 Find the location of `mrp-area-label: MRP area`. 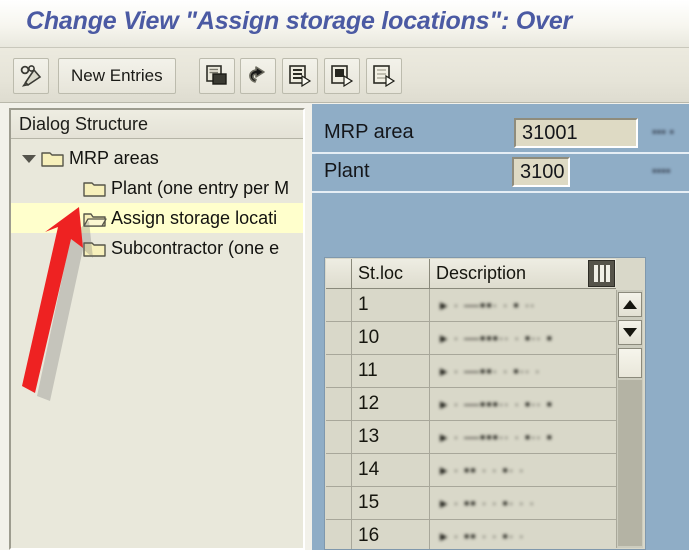

mrp-area-label: MRP area is located at coordinates (369, 132).